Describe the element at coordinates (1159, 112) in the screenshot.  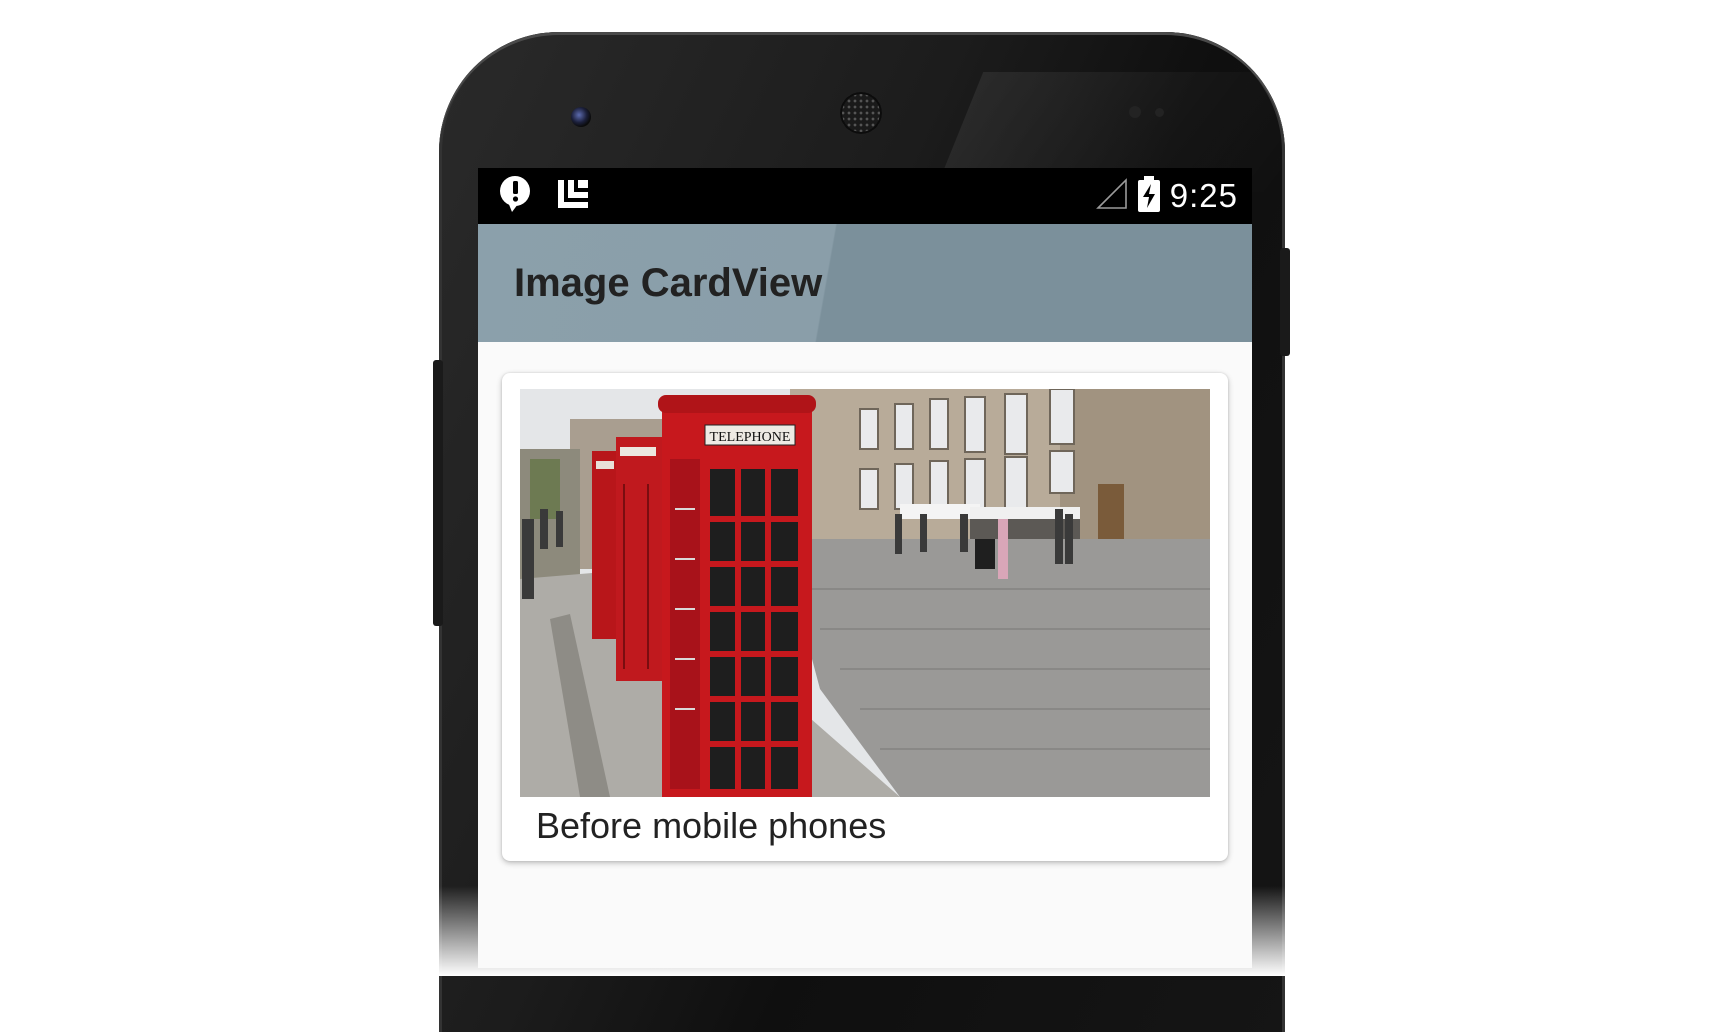
I see `light-sensor-icon` at that location.